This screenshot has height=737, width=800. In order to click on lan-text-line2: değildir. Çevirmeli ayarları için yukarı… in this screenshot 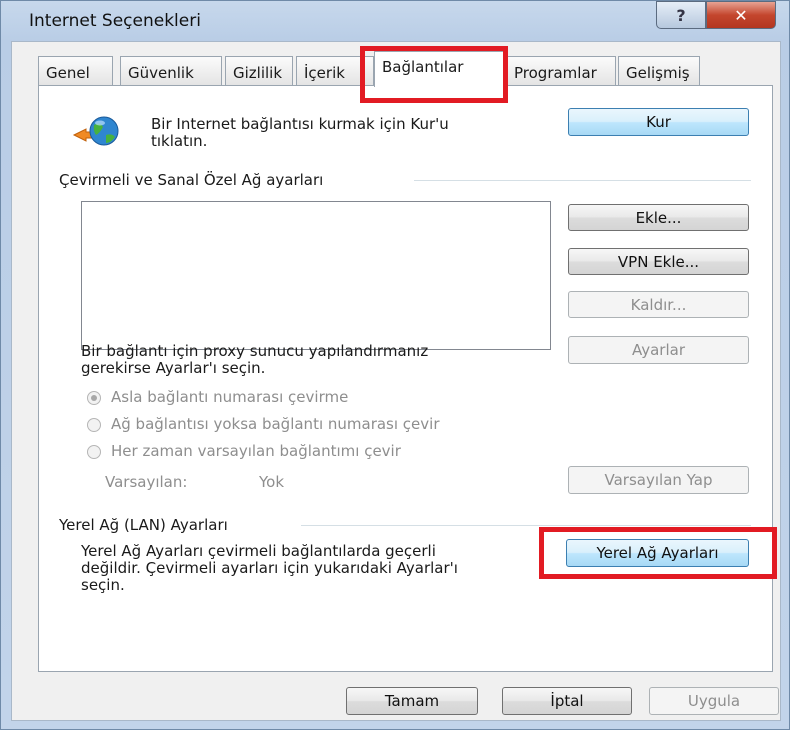, I will do `click(269, 568)`.